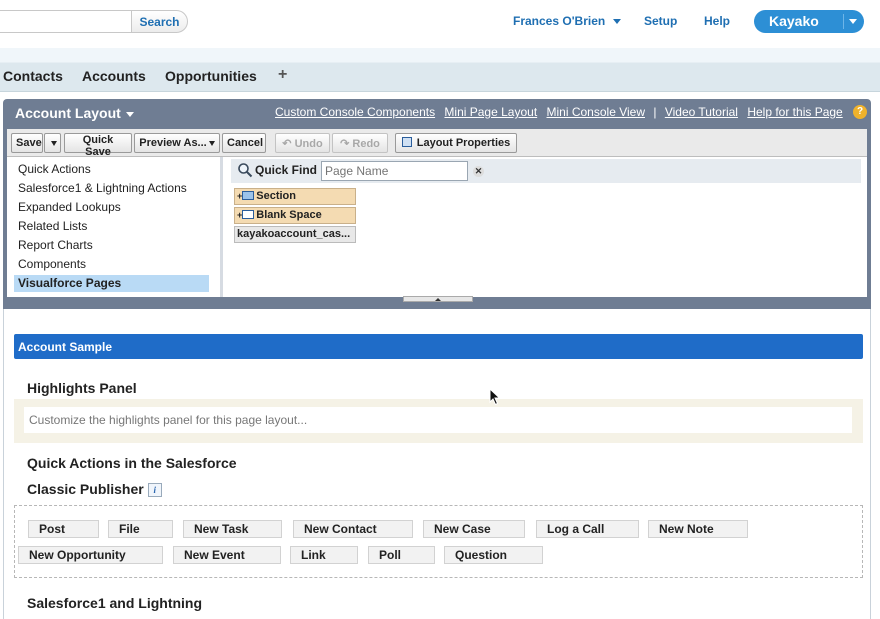 The width and height of the screenshot is (880, 619). Describe the element at coordinates (82, 388) in the screenshot. I see `highlights-panel-heading: Highlights Panel` at that location.